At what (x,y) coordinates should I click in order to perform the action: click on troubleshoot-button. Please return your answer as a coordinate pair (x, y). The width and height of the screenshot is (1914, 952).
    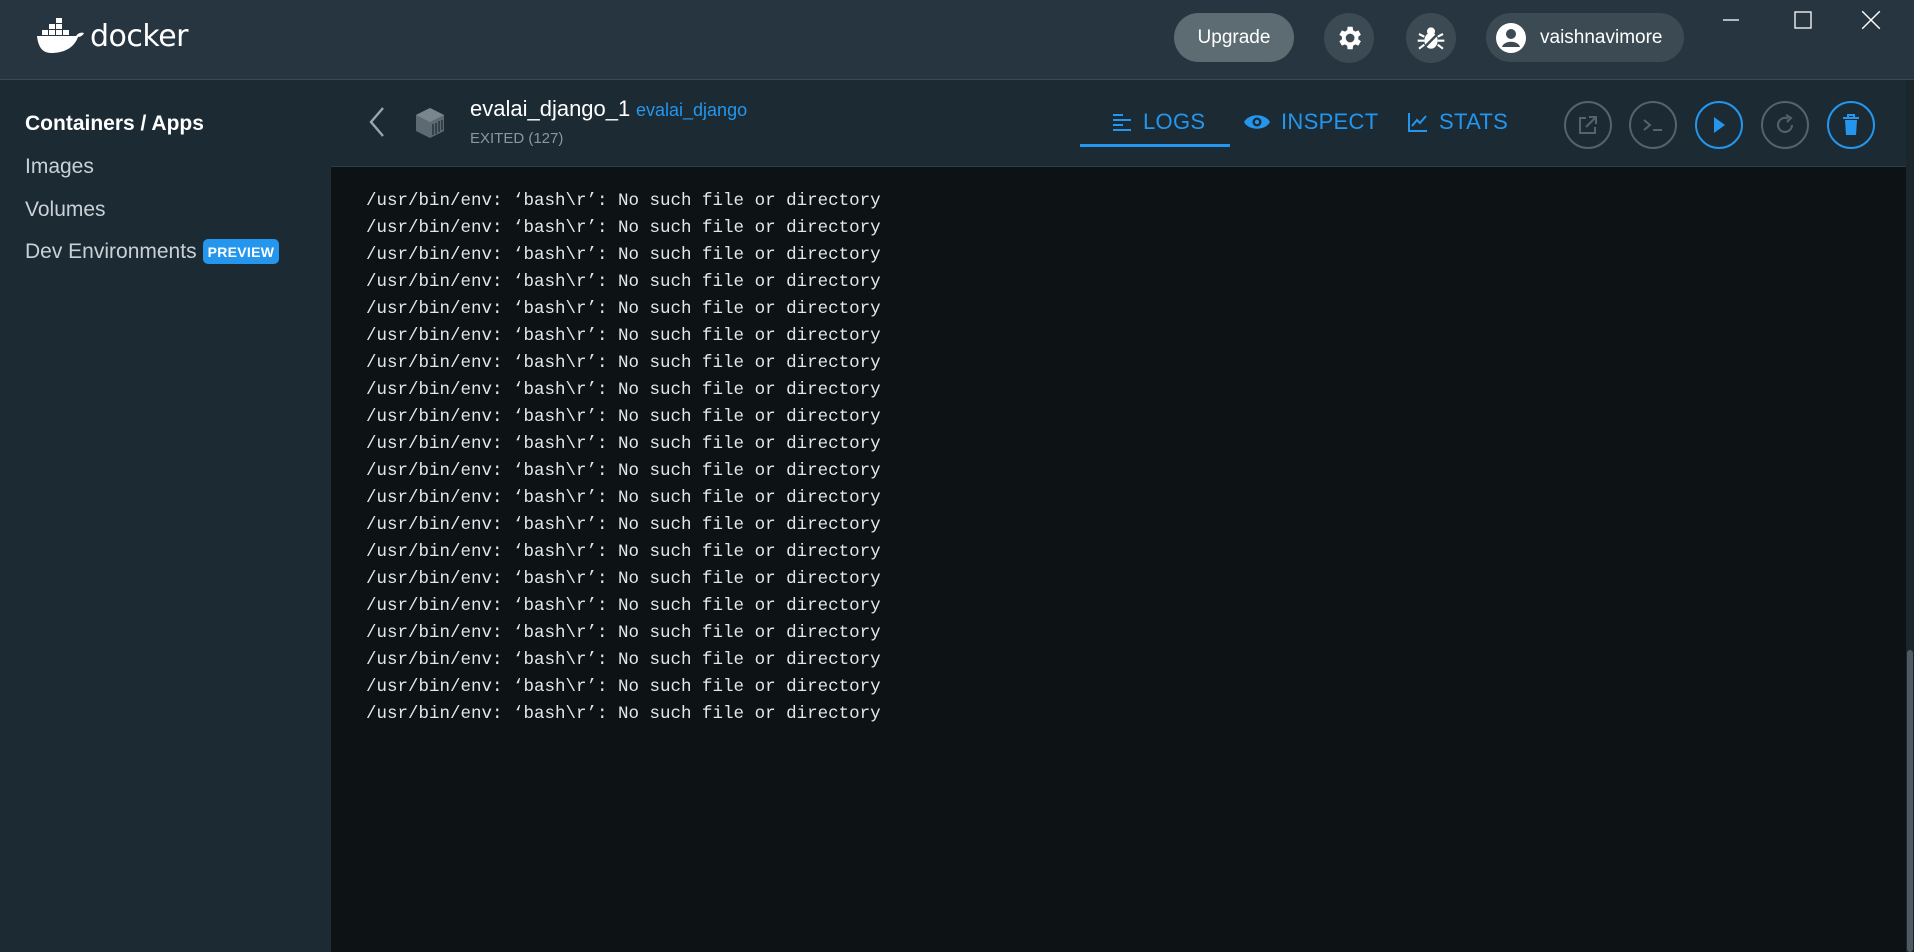
    Looking at the image, I should click on (1431, 38).